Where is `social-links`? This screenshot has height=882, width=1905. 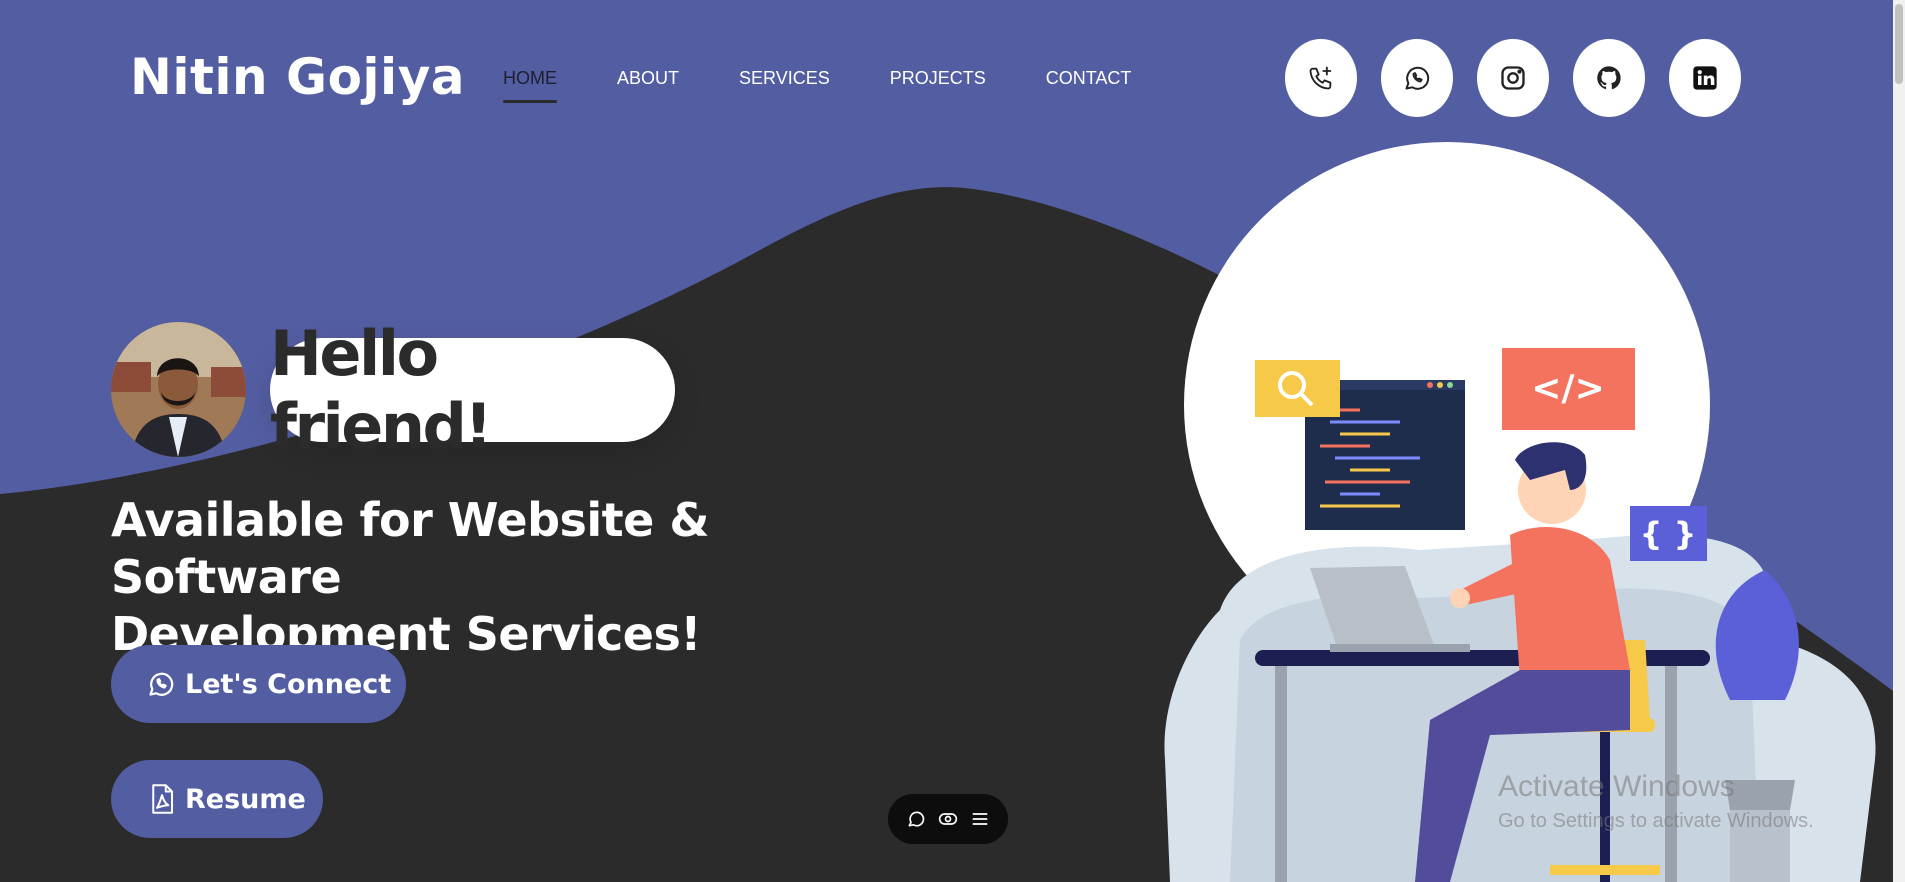 social-links is located at coordinates (1513, 78).